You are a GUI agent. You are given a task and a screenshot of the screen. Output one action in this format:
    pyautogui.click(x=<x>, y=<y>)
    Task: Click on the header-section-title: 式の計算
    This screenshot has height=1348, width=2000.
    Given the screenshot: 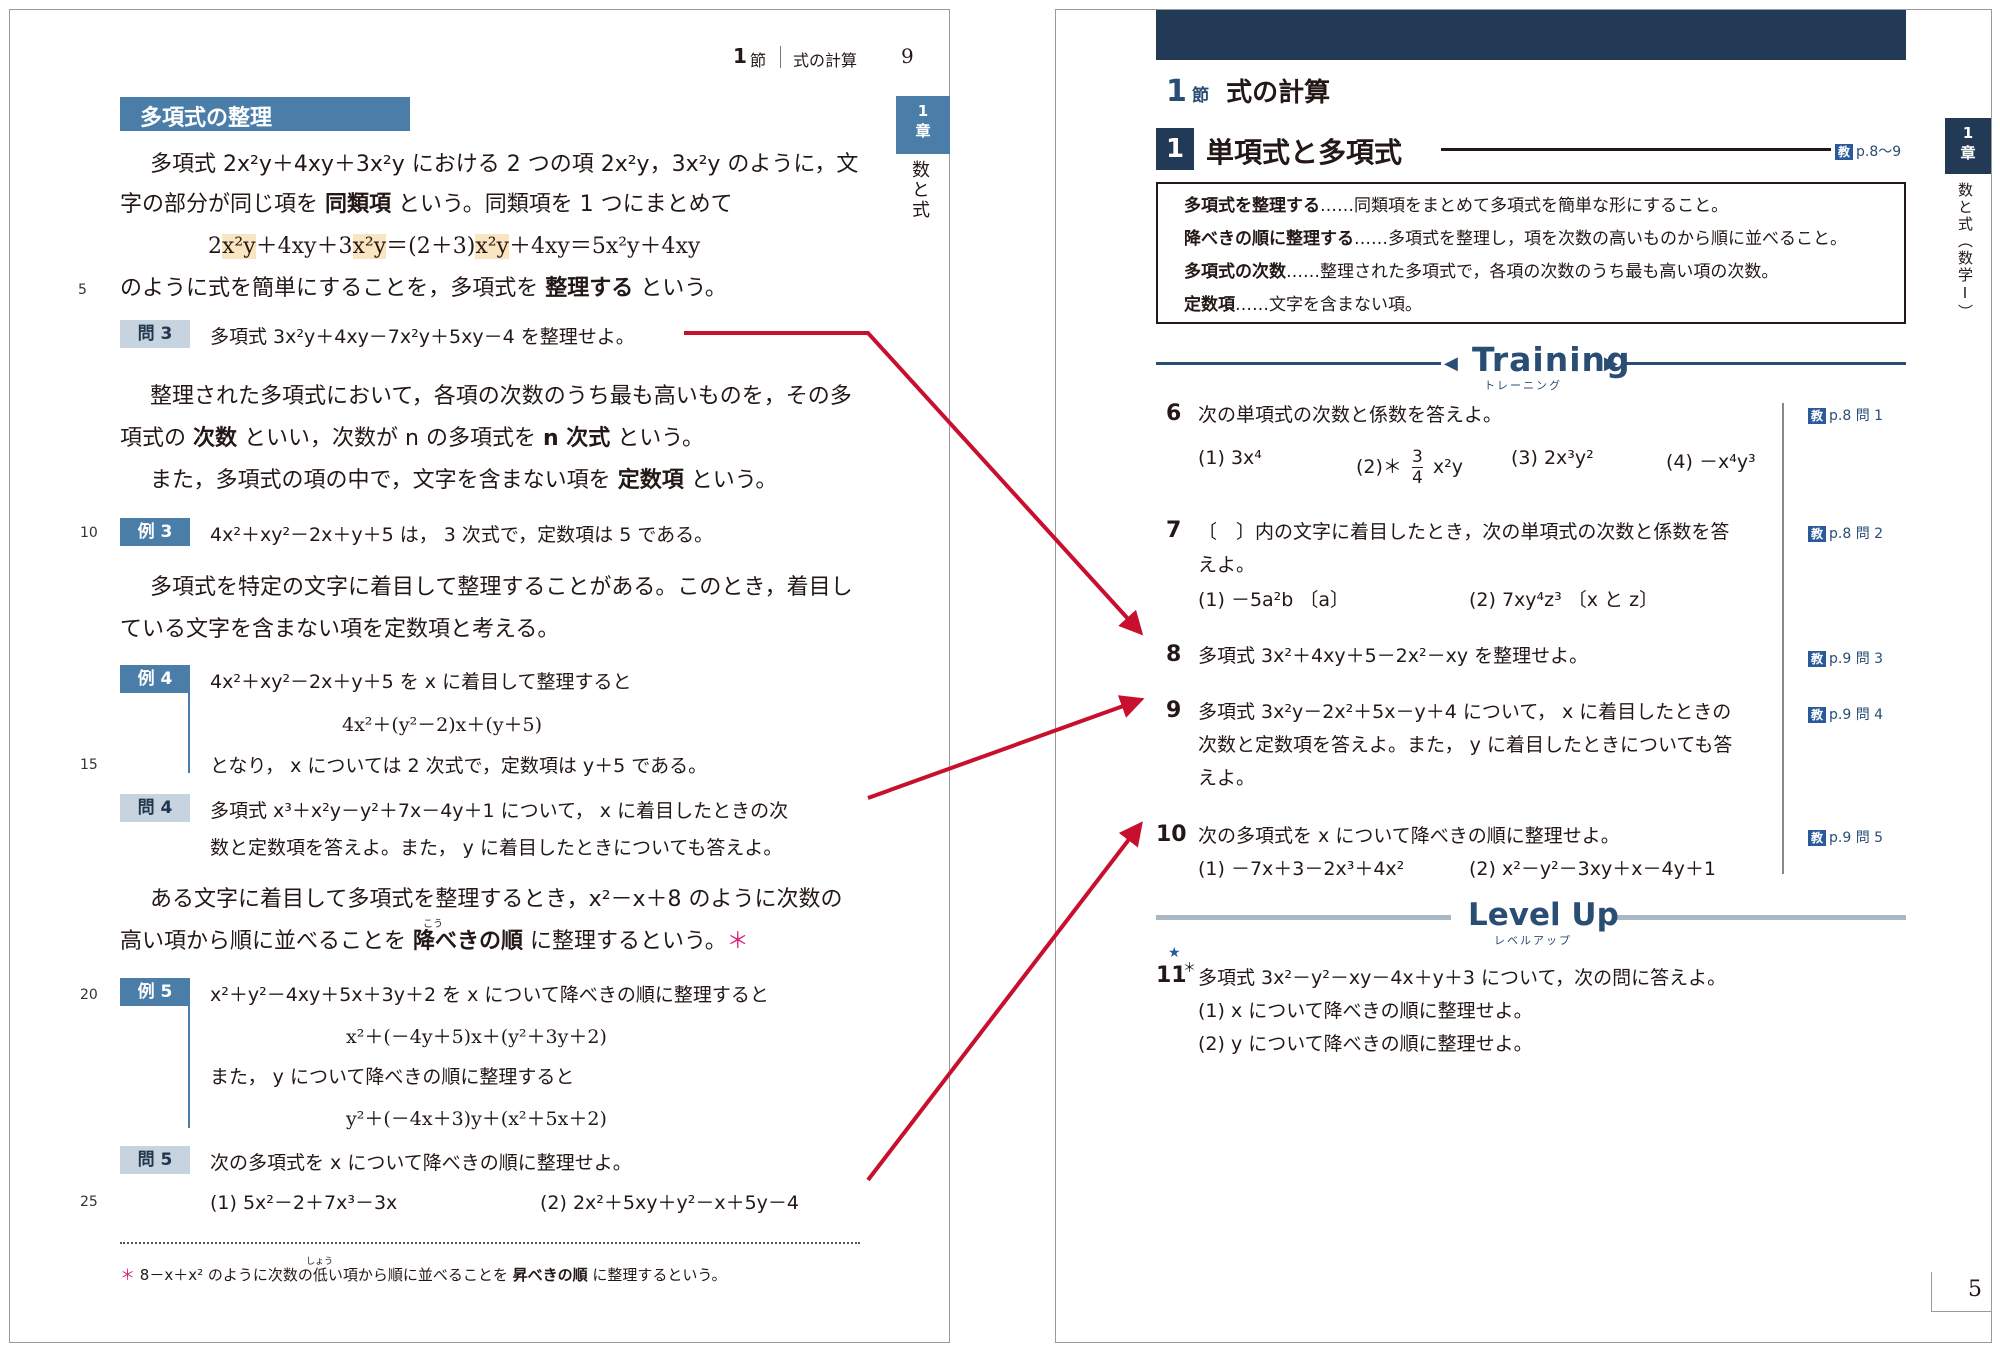 What is the action you would take?
    pyautogui.click(x=825, y=60)
    